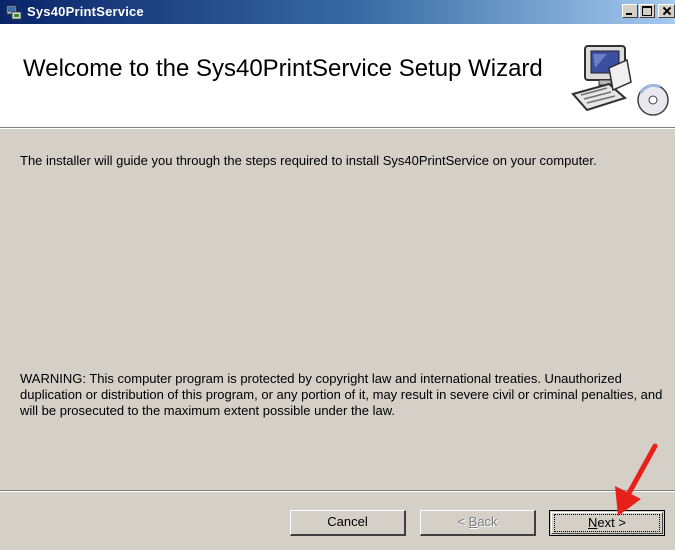  What do you see at coordinates (666, 11) in the screenshot?
I see `close-button` at bounding box center [666, 11].